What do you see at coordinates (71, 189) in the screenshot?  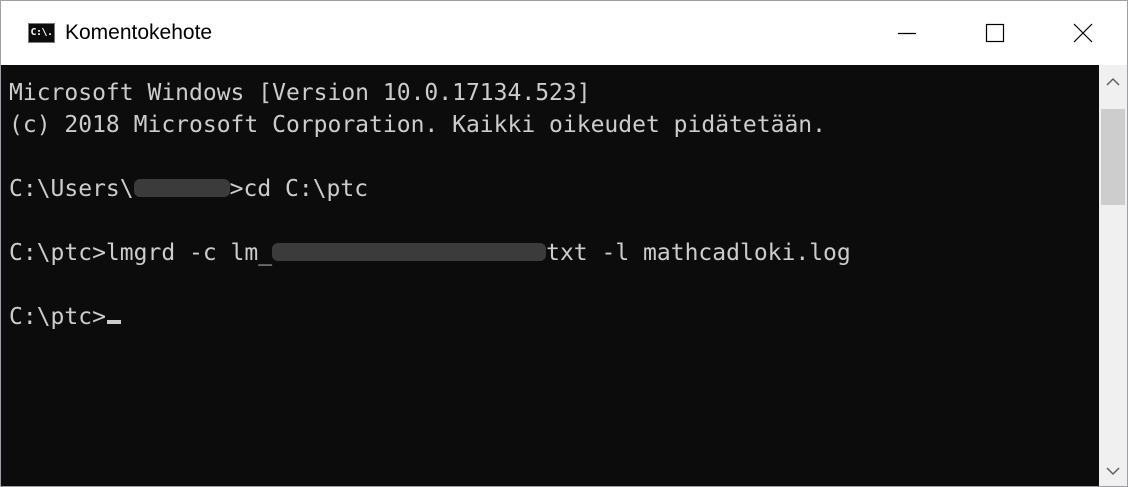 I see `cd-prompt-prefix: C:\Users\` at bounding box center [71, 189].